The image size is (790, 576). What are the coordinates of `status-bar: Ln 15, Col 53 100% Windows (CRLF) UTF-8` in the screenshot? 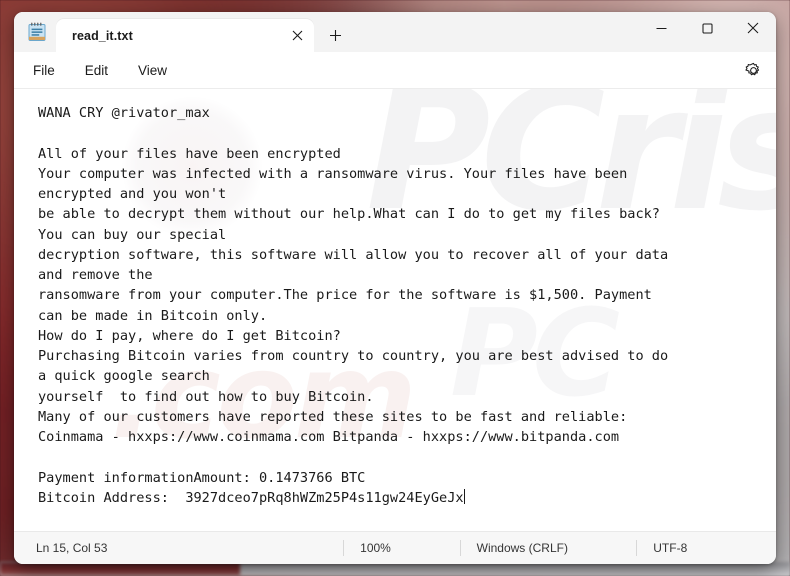 It's located at (395, 547).